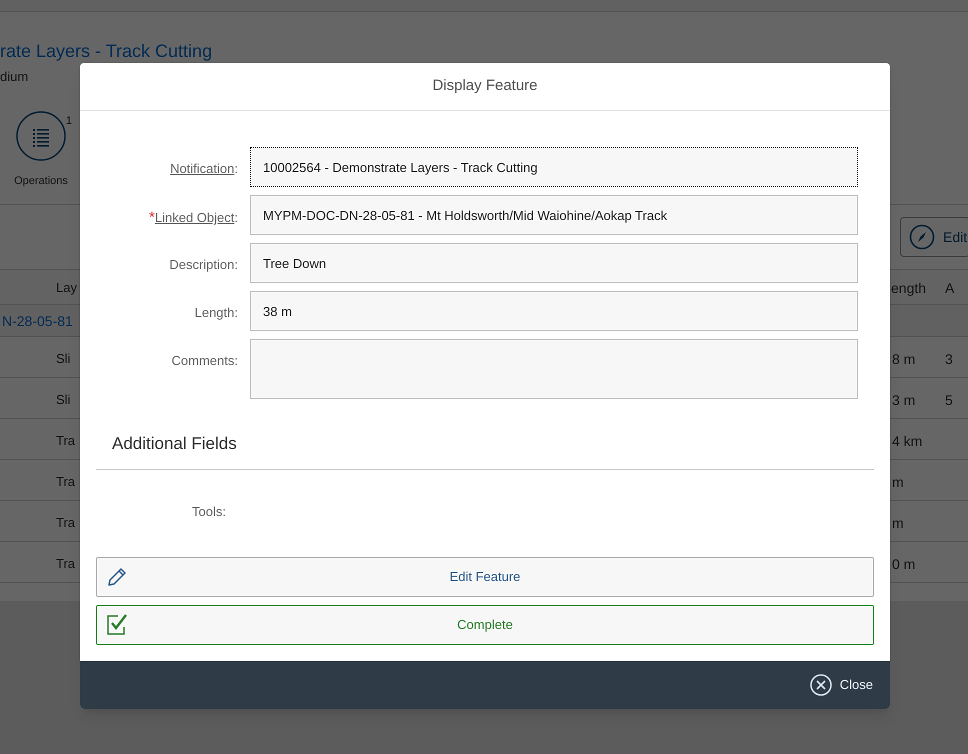 The height and width of the screenshot is (754, 968). What do you see at coordinates (485, 625) in the screenshot?
I see `complete-button: Complete` at bounding box center [485, 625].